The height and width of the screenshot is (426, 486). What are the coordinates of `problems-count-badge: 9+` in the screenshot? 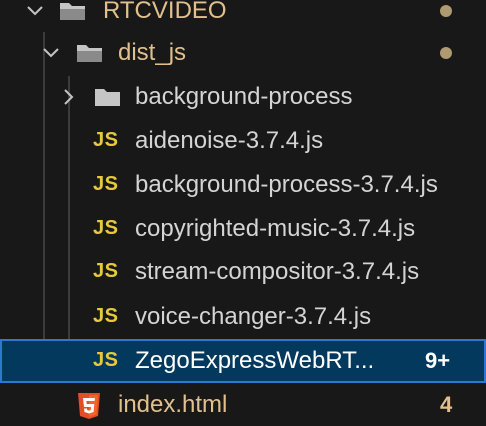 It's located at (438, 360).